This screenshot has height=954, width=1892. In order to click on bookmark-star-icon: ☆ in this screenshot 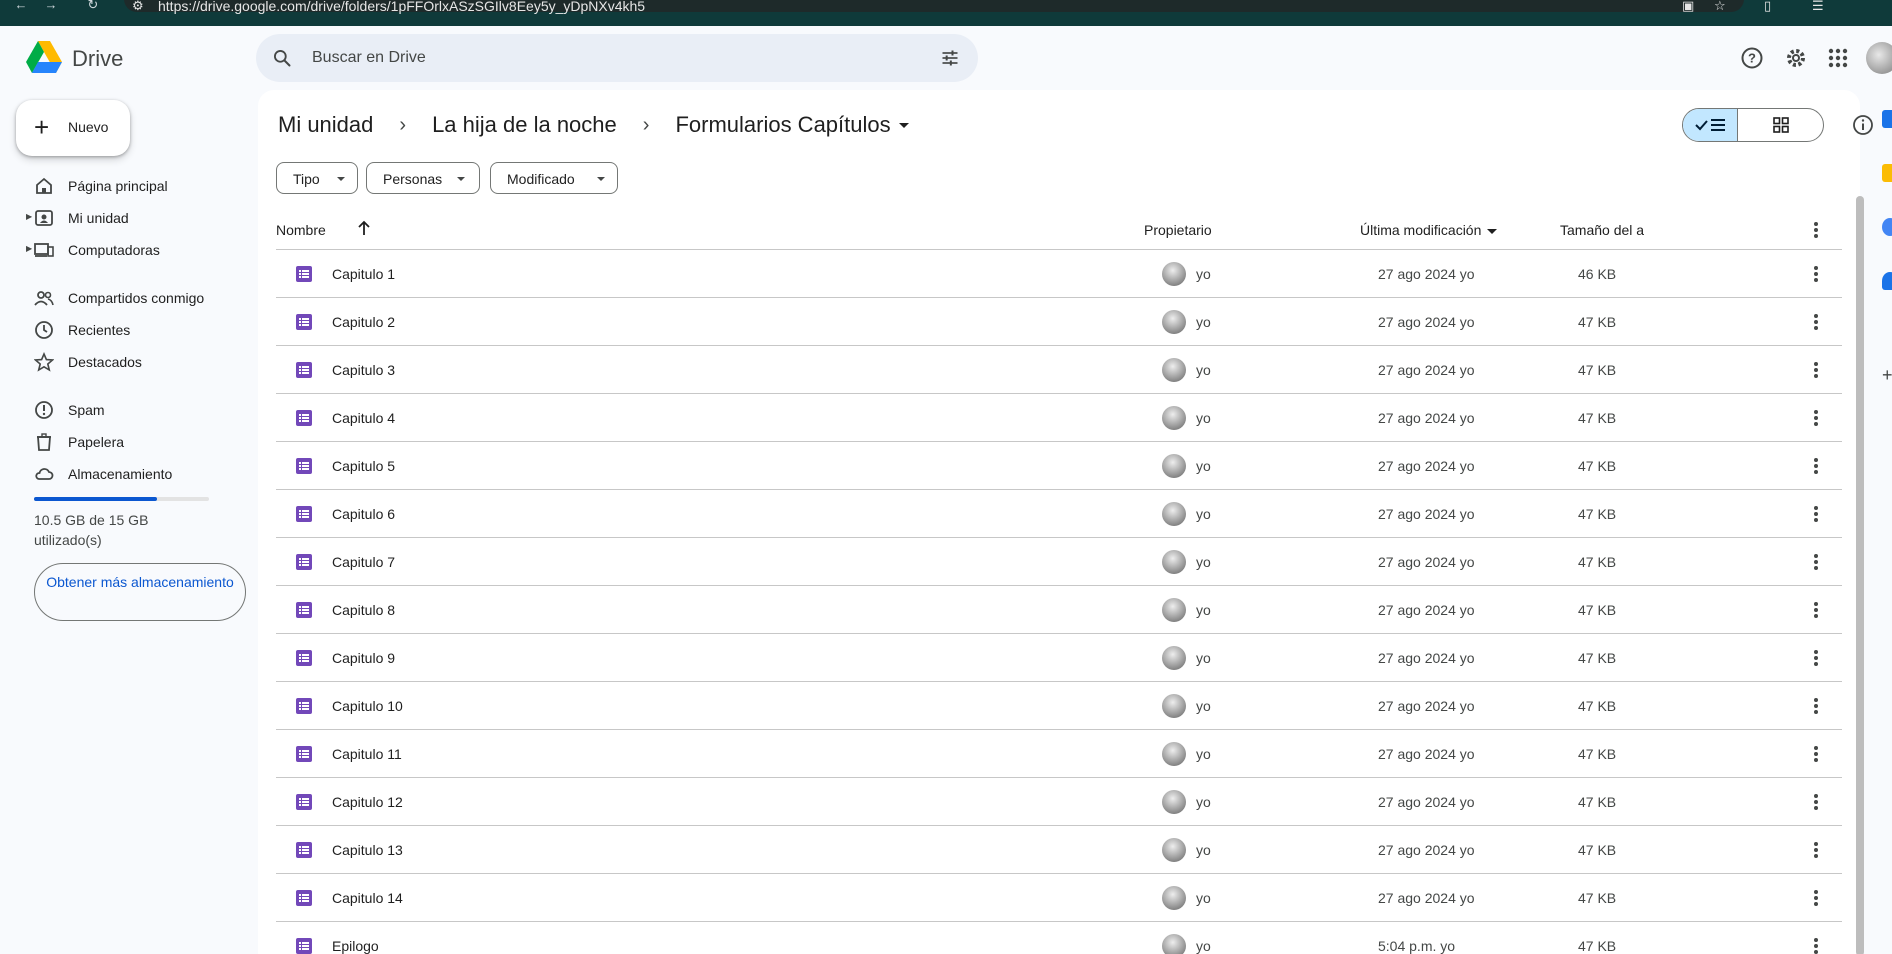, I will do `click(1720, 7)`.